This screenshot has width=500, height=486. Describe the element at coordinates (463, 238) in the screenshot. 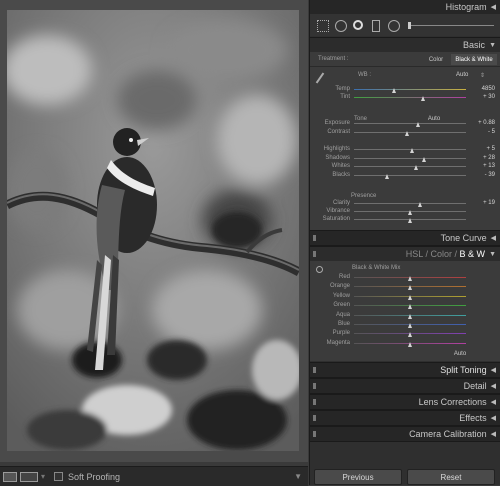

I see `tone-curve-title: Tone Curve` at that location.